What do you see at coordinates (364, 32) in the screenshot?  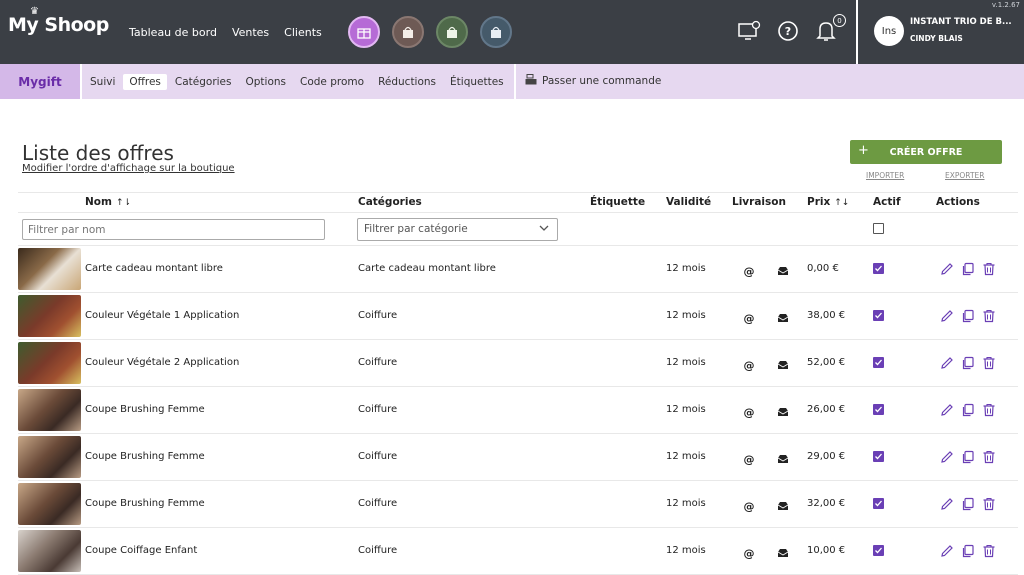 I see `gift-app-icon` at bounding box center [364, 32].